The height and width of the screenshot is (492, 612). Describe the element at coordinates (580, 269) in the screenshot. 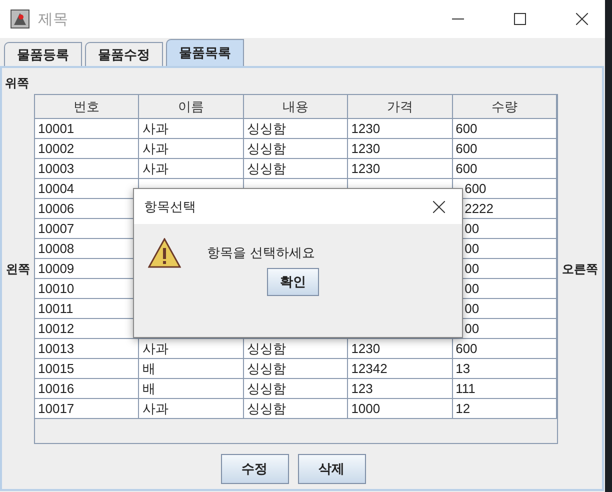

I see `right-label: 오른쪽` at that location.